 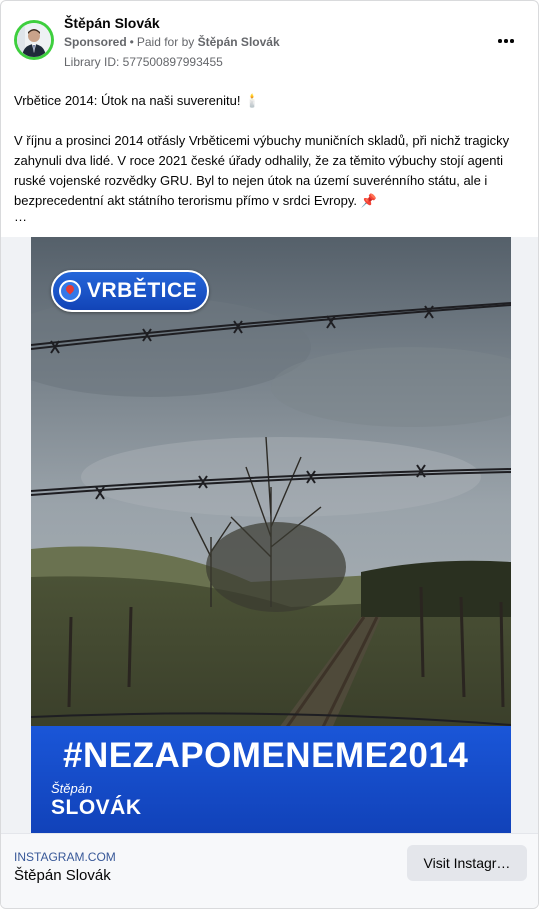 What do you see at coordinates (165, 42) in the screenshot?
I see `paid-prefix: Paid for by` at bounding box center [165, 42].